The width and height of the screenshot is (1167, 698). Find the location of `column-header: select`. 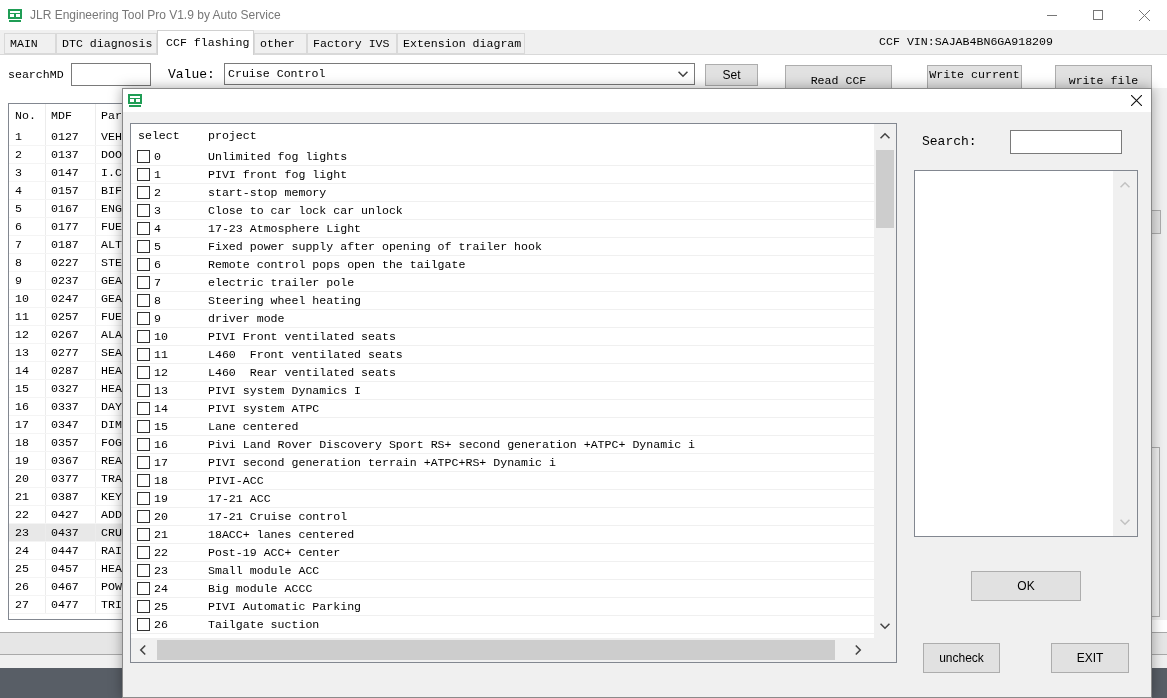

column-header: select is located at coordinates (159, 136).